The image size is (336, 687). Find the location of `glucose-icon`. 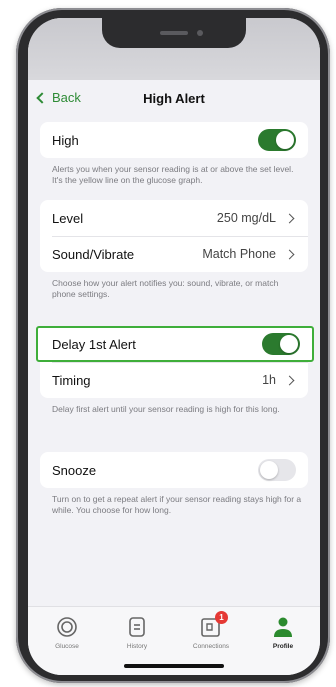

glucose-icon is located at coordinates (67, 627).